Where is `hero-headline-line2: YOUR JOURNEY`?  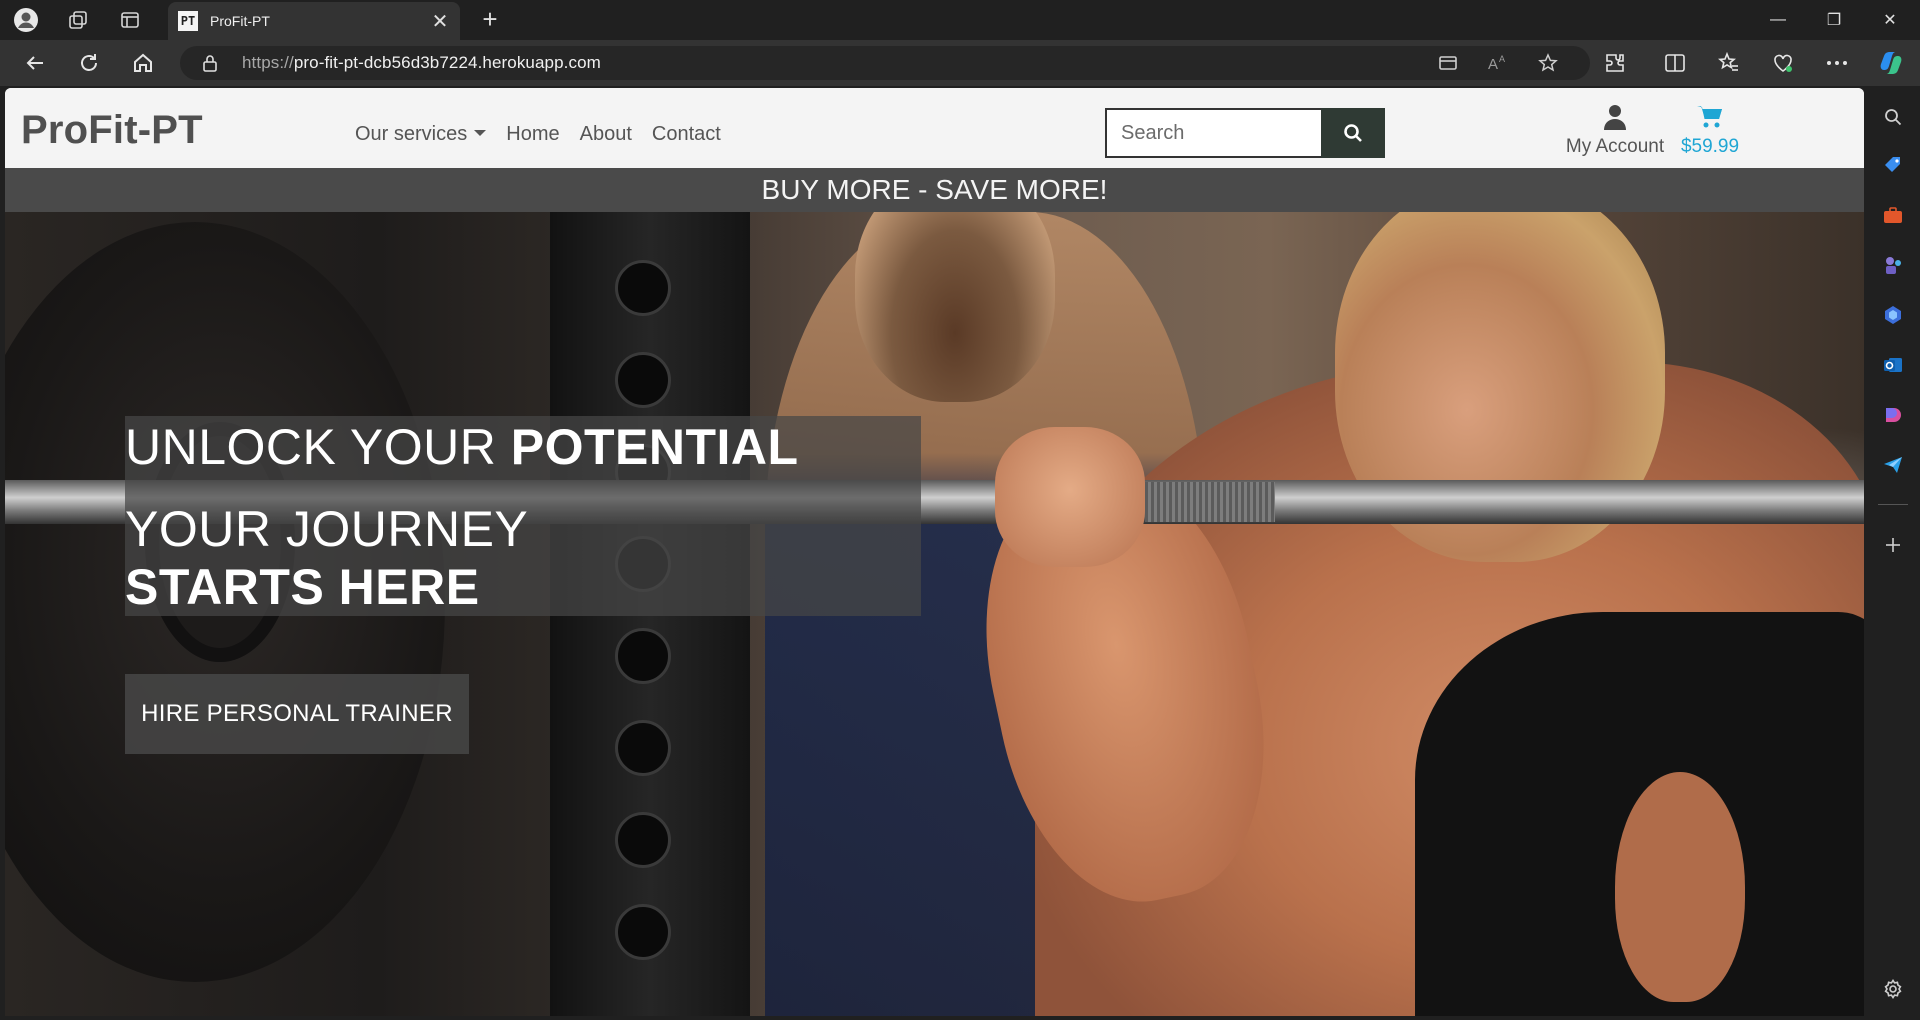
hero-headline-line2: YOUR JOURNEY is located at coordinates (327, 529).